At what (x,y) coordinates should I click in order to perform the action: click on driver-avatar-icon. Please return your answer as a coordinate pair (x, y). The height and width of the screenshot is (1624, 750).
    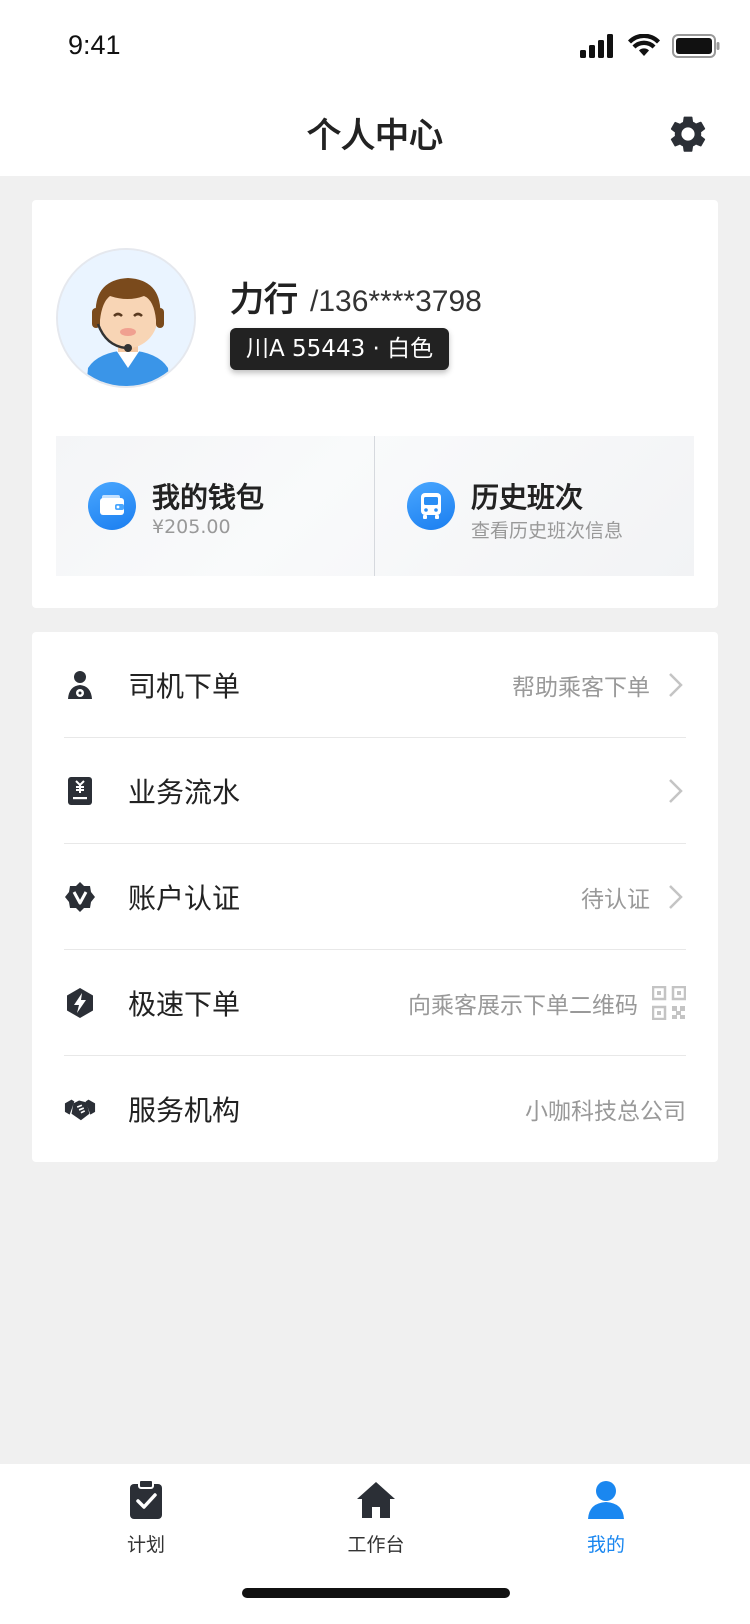
    Looking at the image, I should click on (126, 318).